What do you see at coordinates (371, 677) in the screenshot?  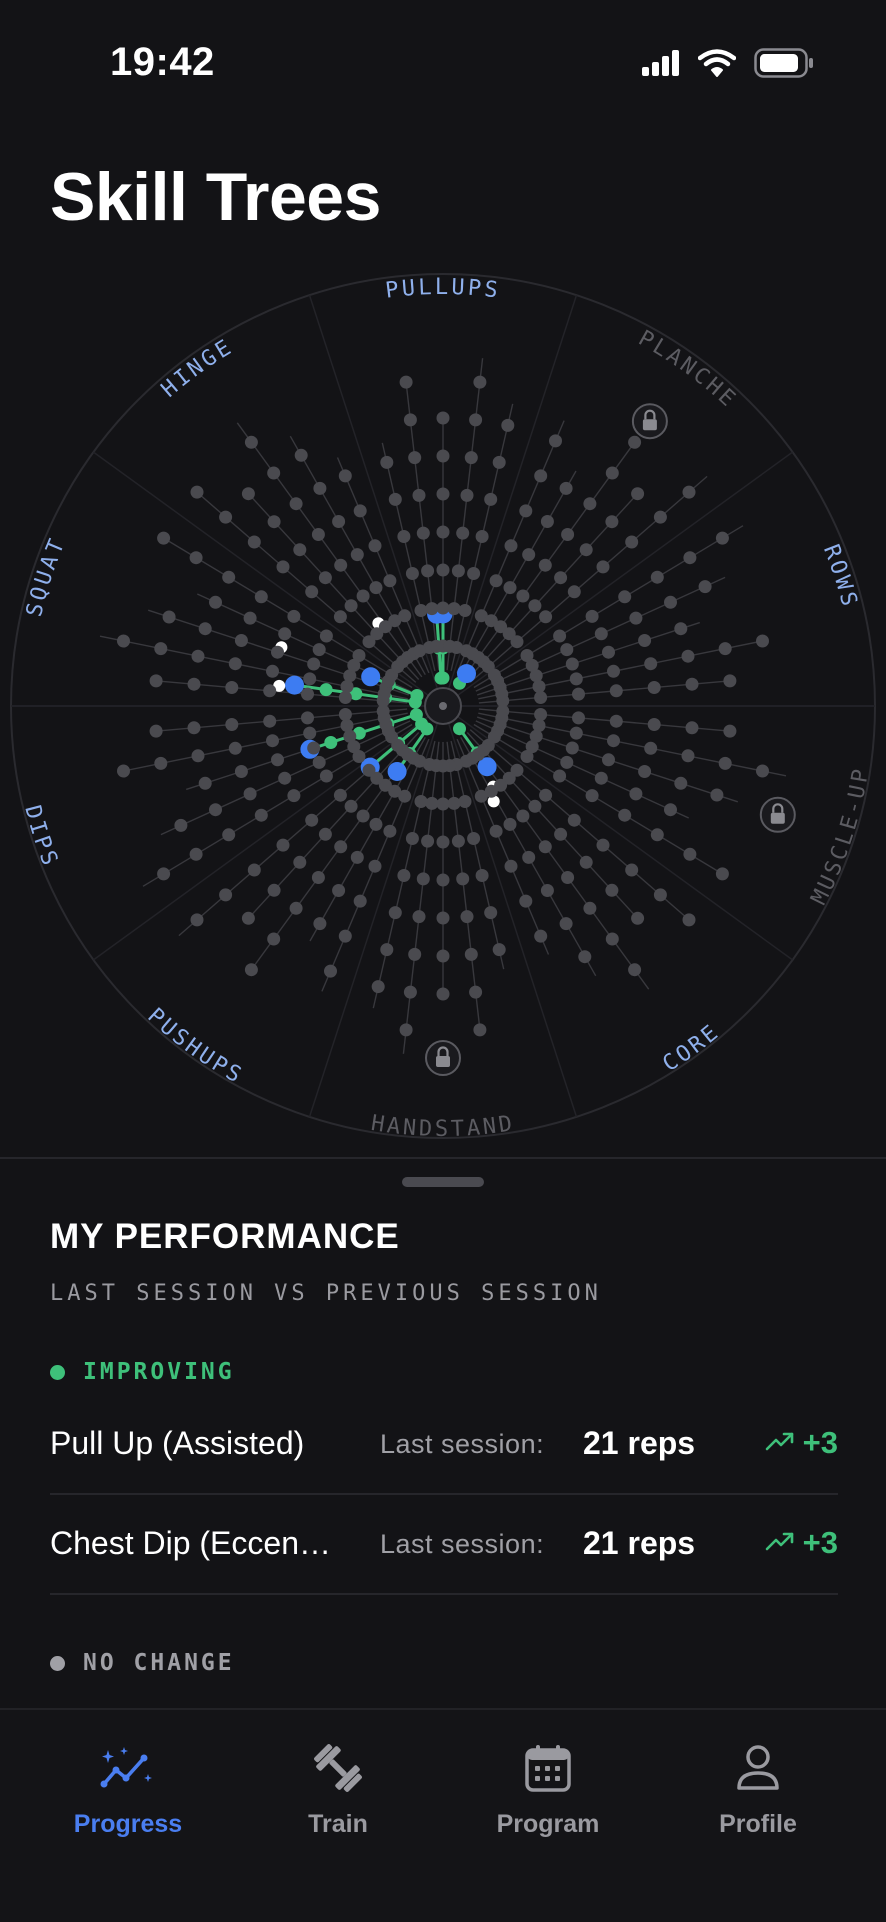 I see `current-node` at bounding box center [371, 677].